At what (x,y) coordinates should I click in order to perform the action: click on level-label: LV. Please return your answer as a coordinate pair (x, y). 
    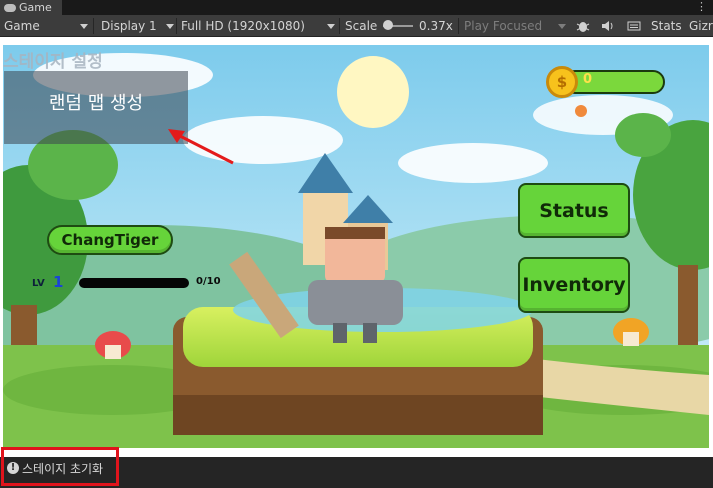
    Looking at the image, I should click on (38, 283).